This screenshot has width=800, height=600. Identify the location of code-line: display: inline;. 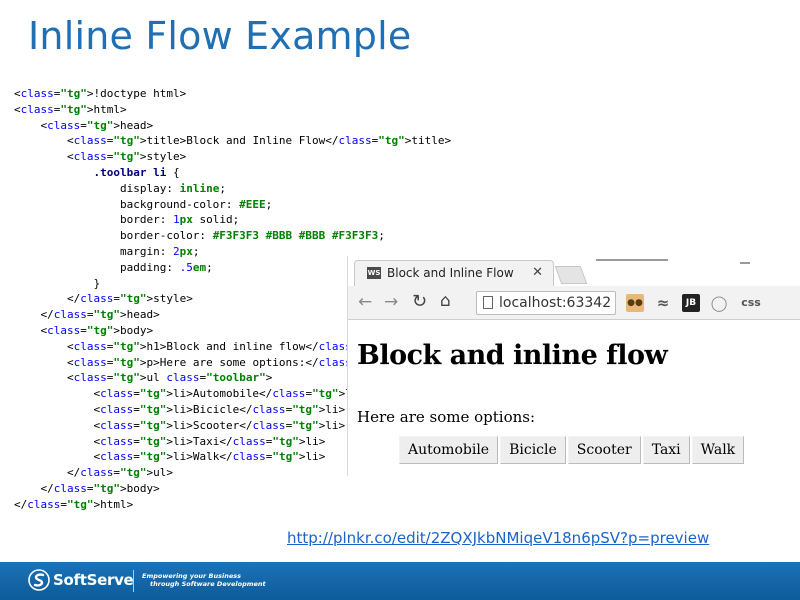
(120, 188).